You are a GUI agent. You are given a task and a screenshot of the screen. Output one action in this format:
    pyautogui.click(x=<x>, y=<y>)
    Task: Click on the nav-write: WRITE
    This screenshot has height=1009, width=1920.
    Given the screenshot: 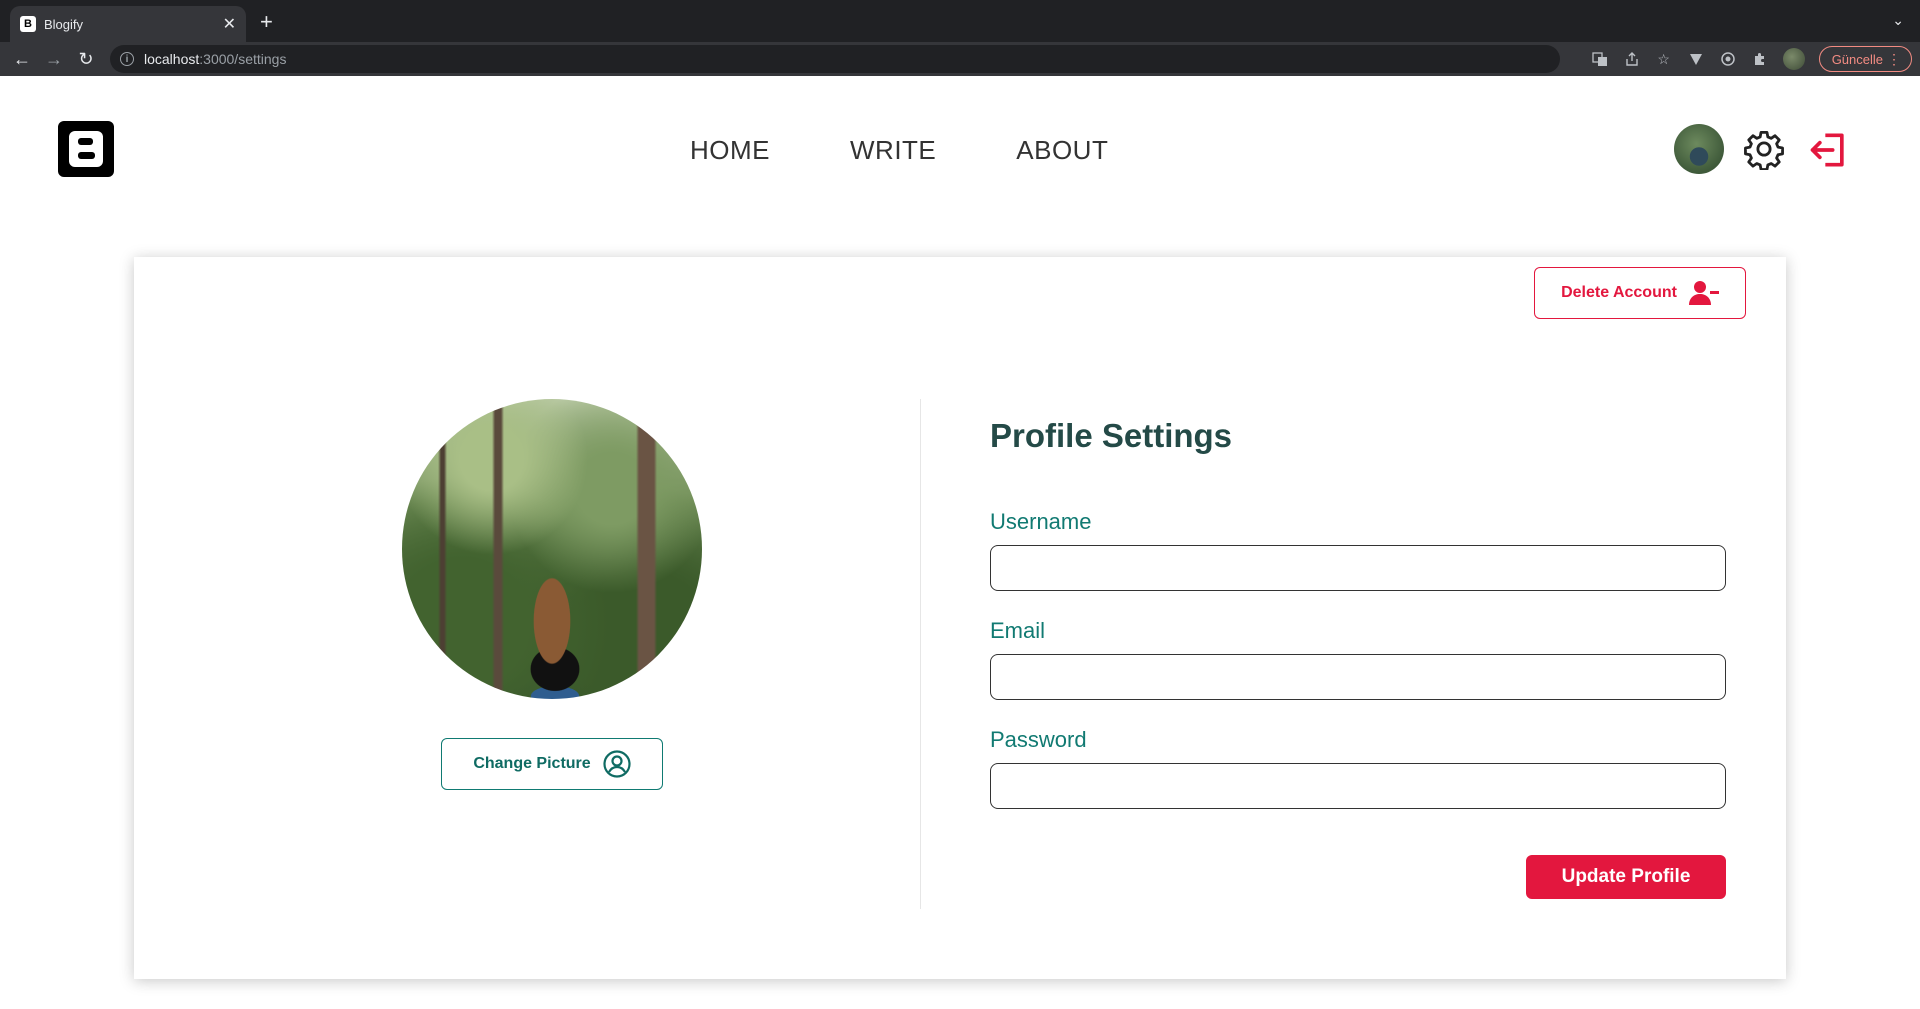 What is the action you would take?
    pyautogui.click(x=893, y=150)
    